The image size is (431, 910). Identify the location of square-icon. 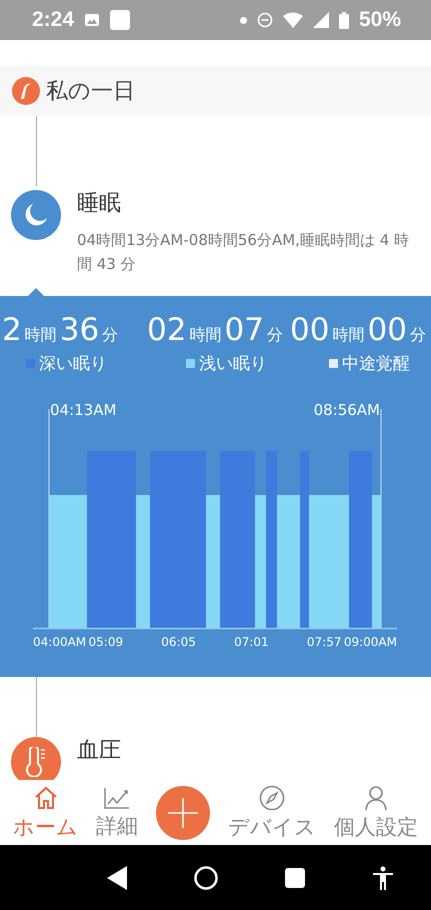
(120, 20).